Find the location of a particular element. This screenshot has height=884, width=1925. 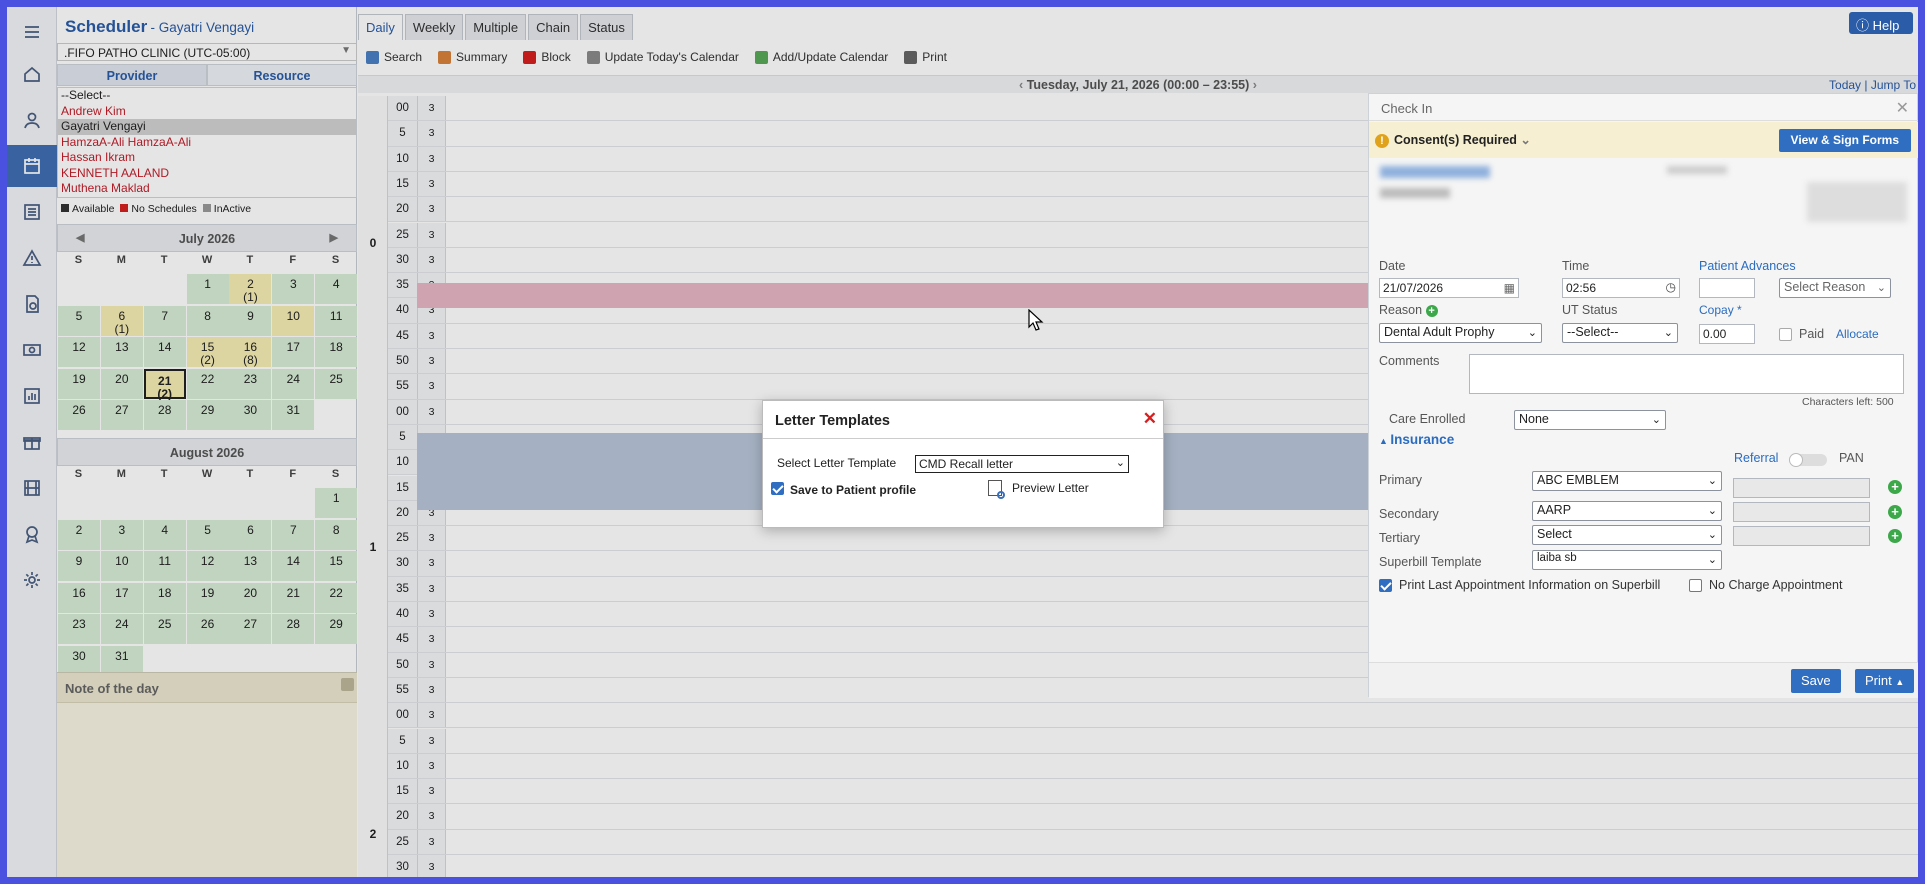

tertiary-label: Tertiary is located at coordinates (1399, 538).